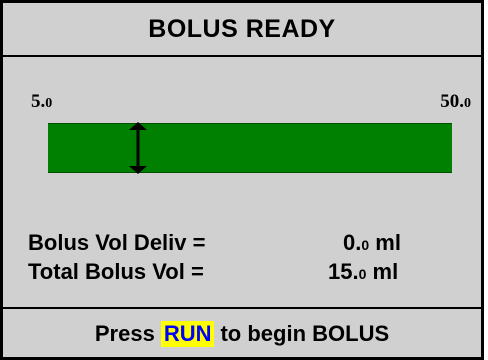  What do you see at coordinates (116, 271) in the screenshot?
I see `total-bolus-vol-label: Total Bolus Vol =` at bounding box center [116, 271].